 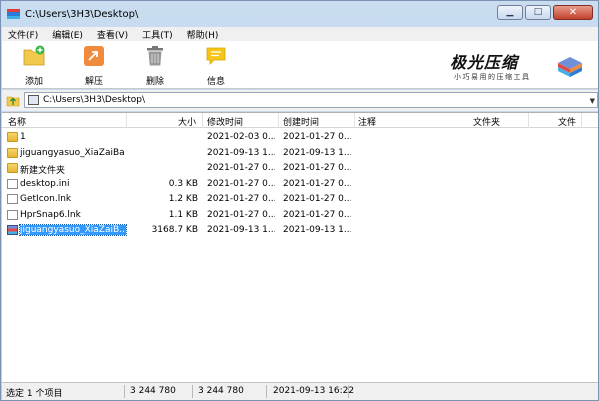 I want to click on minimize-button: ▁, so click(x=510, y=12).